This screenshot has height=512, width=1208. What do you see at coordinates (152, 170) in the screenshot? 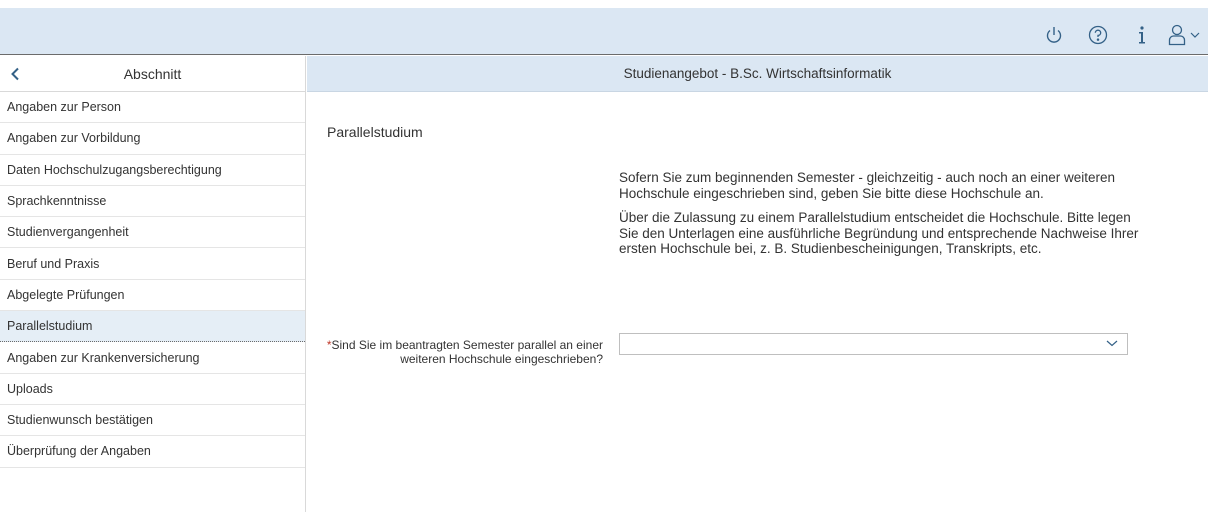
I see `sidebar-item-hzb: Daten Hochschulzugangsberechtigung` at bounding box center [152, 170].